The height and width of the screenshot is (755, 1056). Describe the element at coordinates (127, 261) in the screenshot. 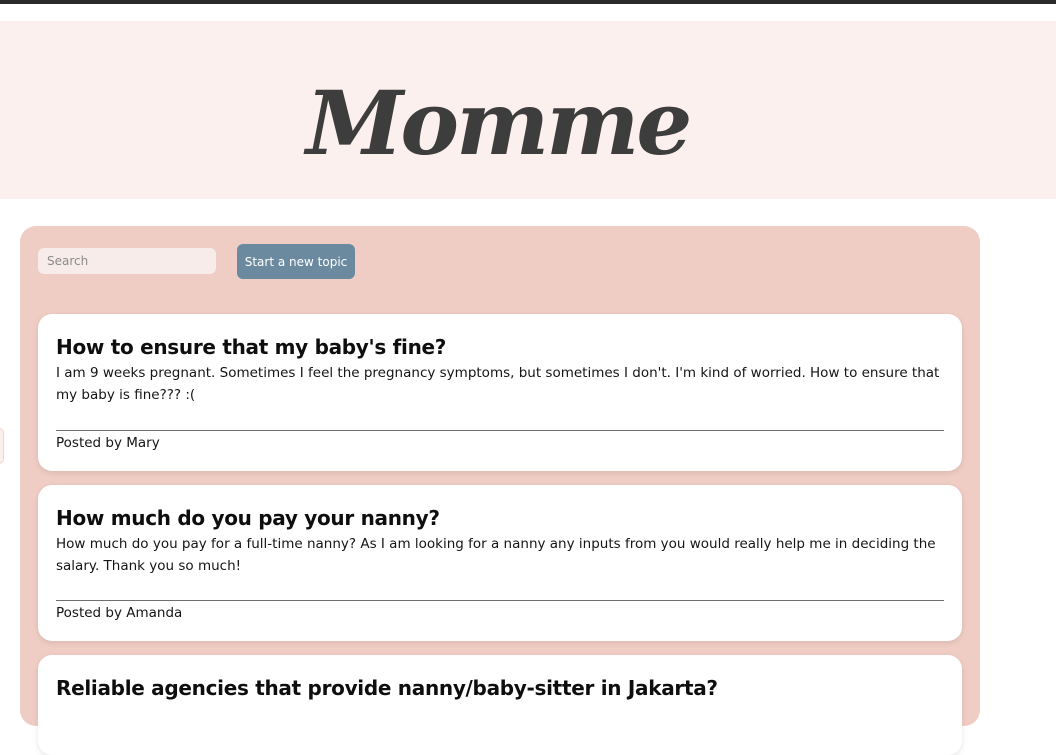

I see `search-input: Search` at that location.